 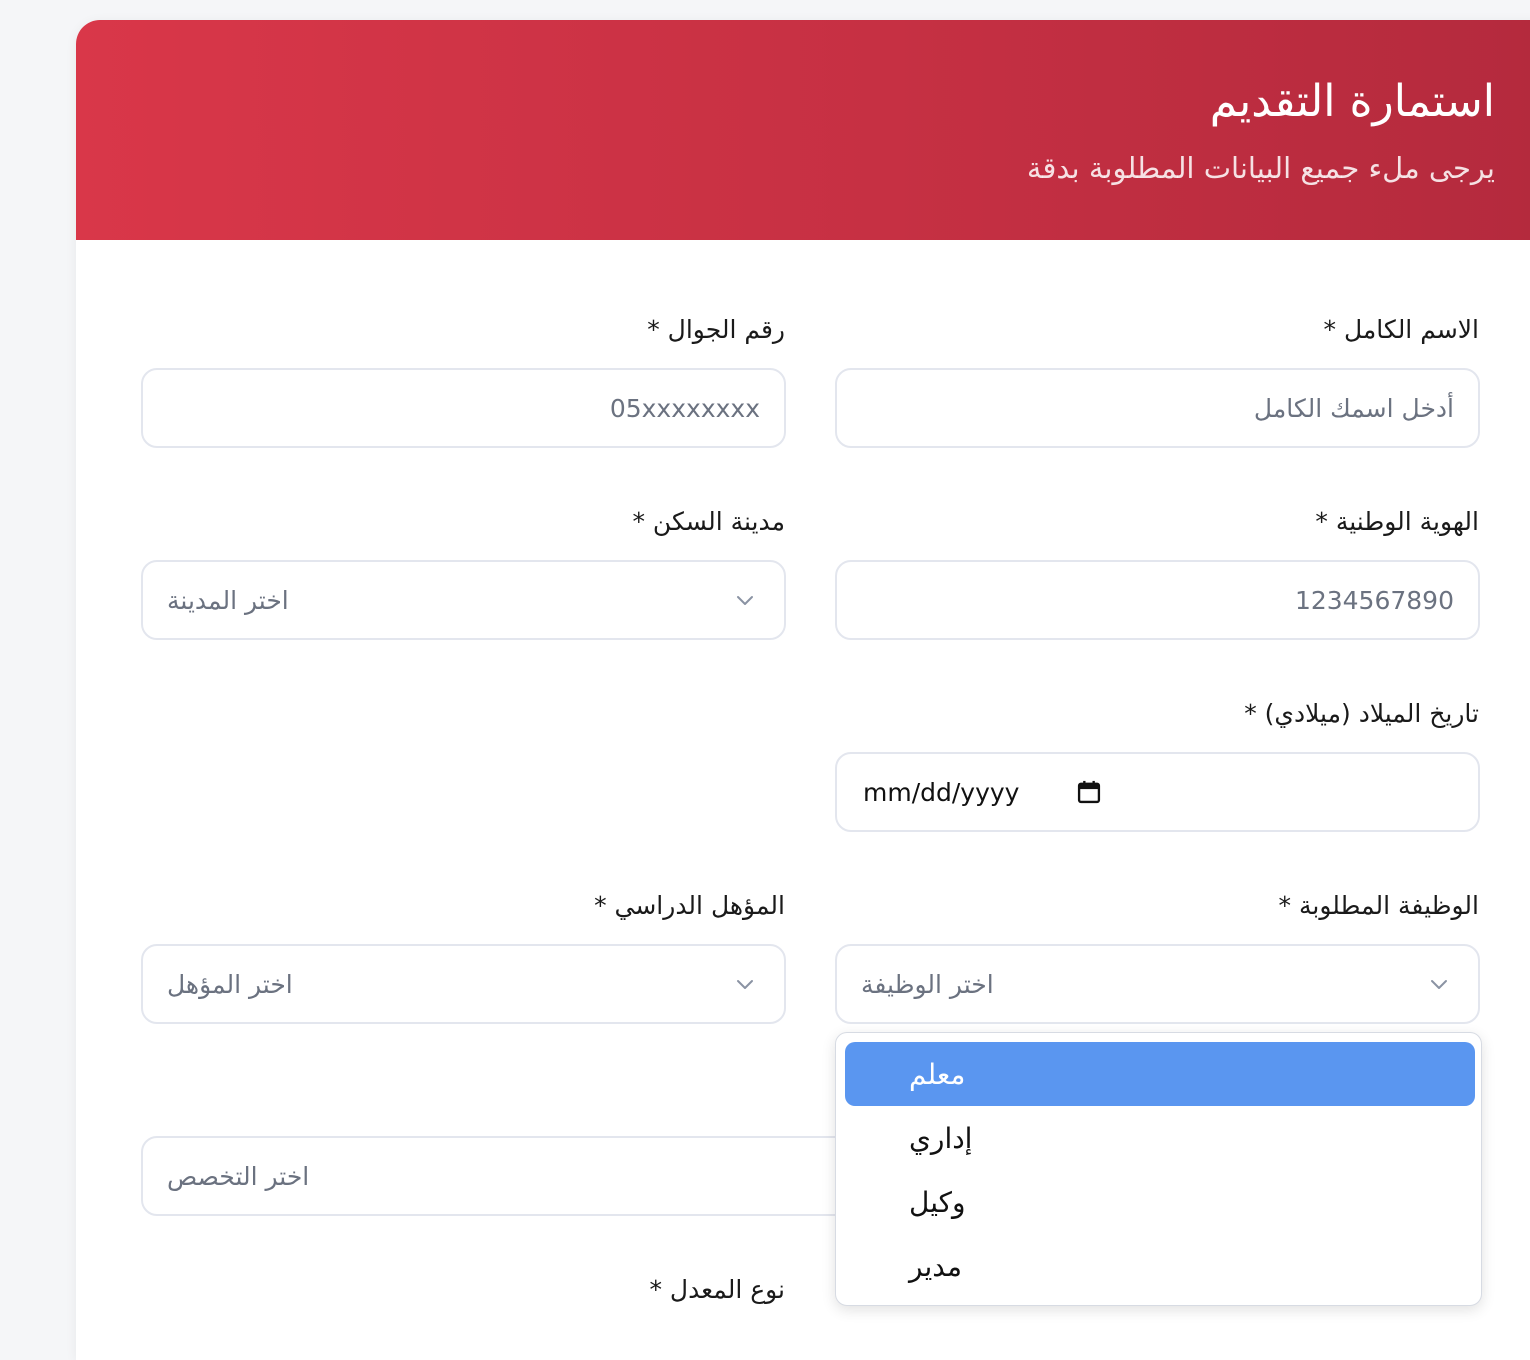 I want to click on job-placeholder: اختر الوظيفة, so click(x=927, y=984).